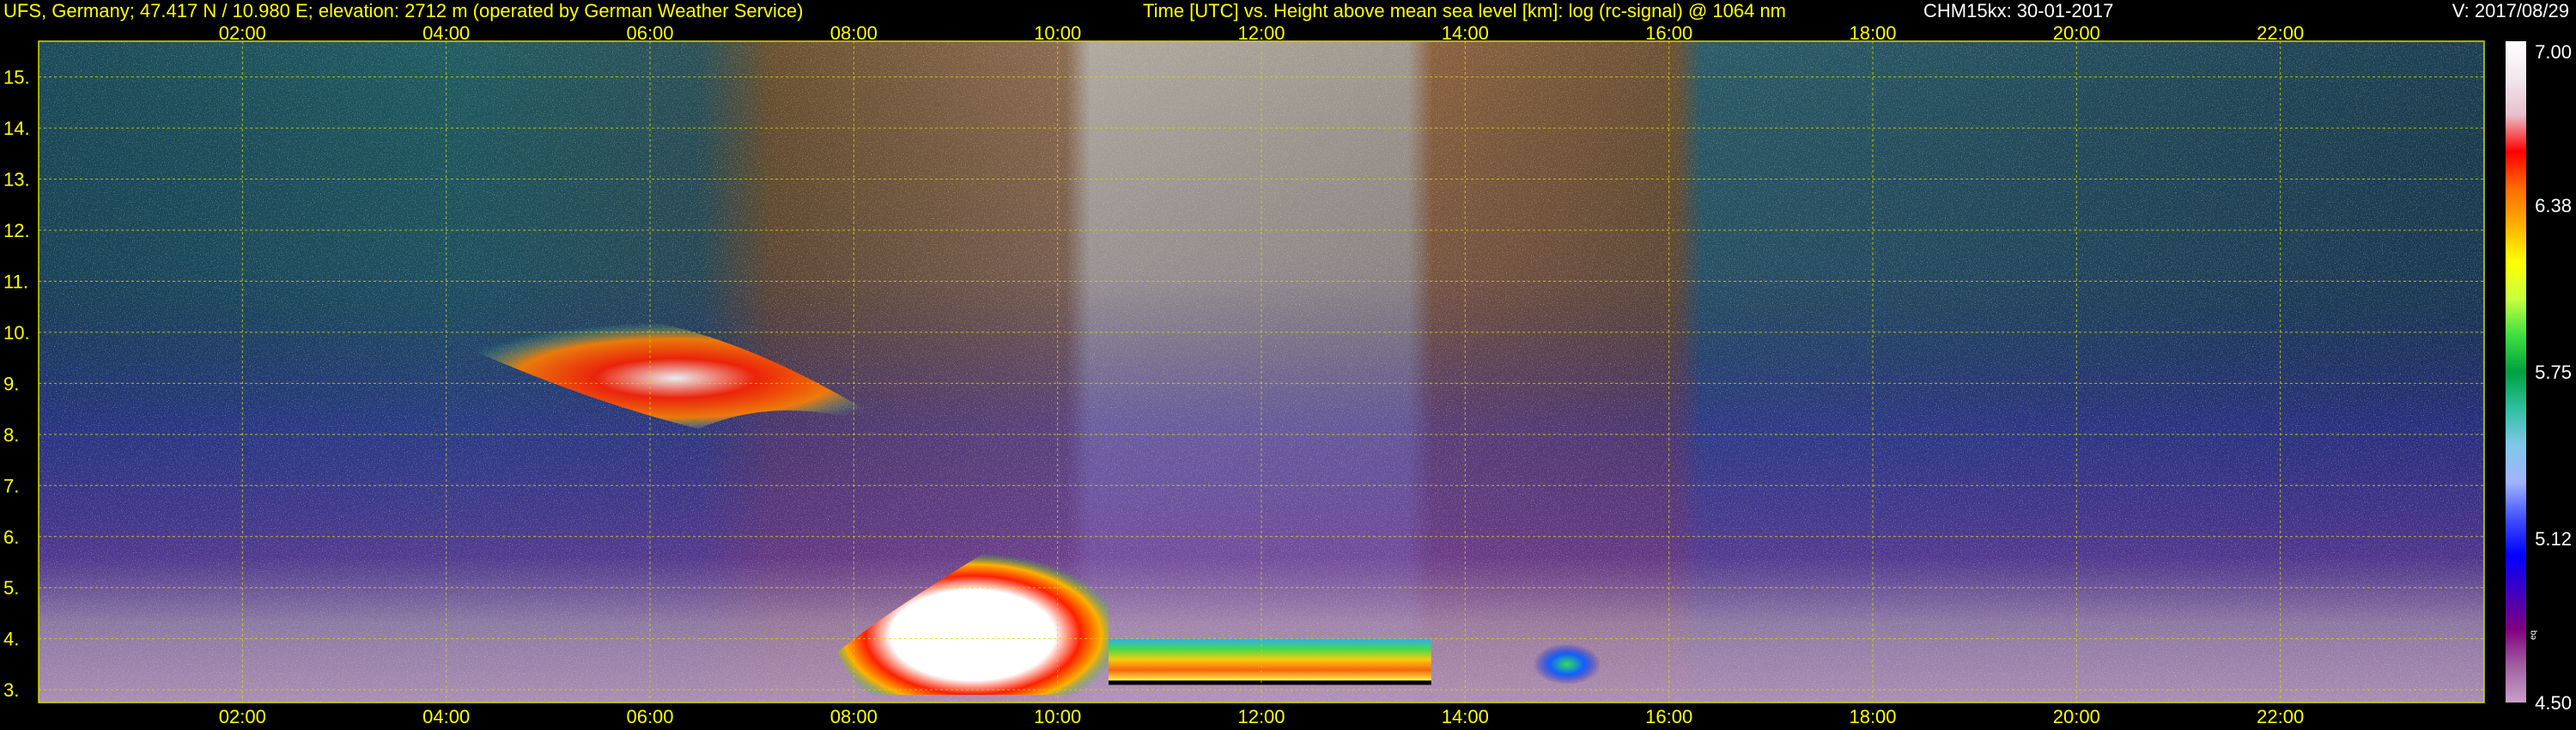 This screenshot has width=2576, height=730. I want to click on y-tick-label: 6., so click(11, 537).